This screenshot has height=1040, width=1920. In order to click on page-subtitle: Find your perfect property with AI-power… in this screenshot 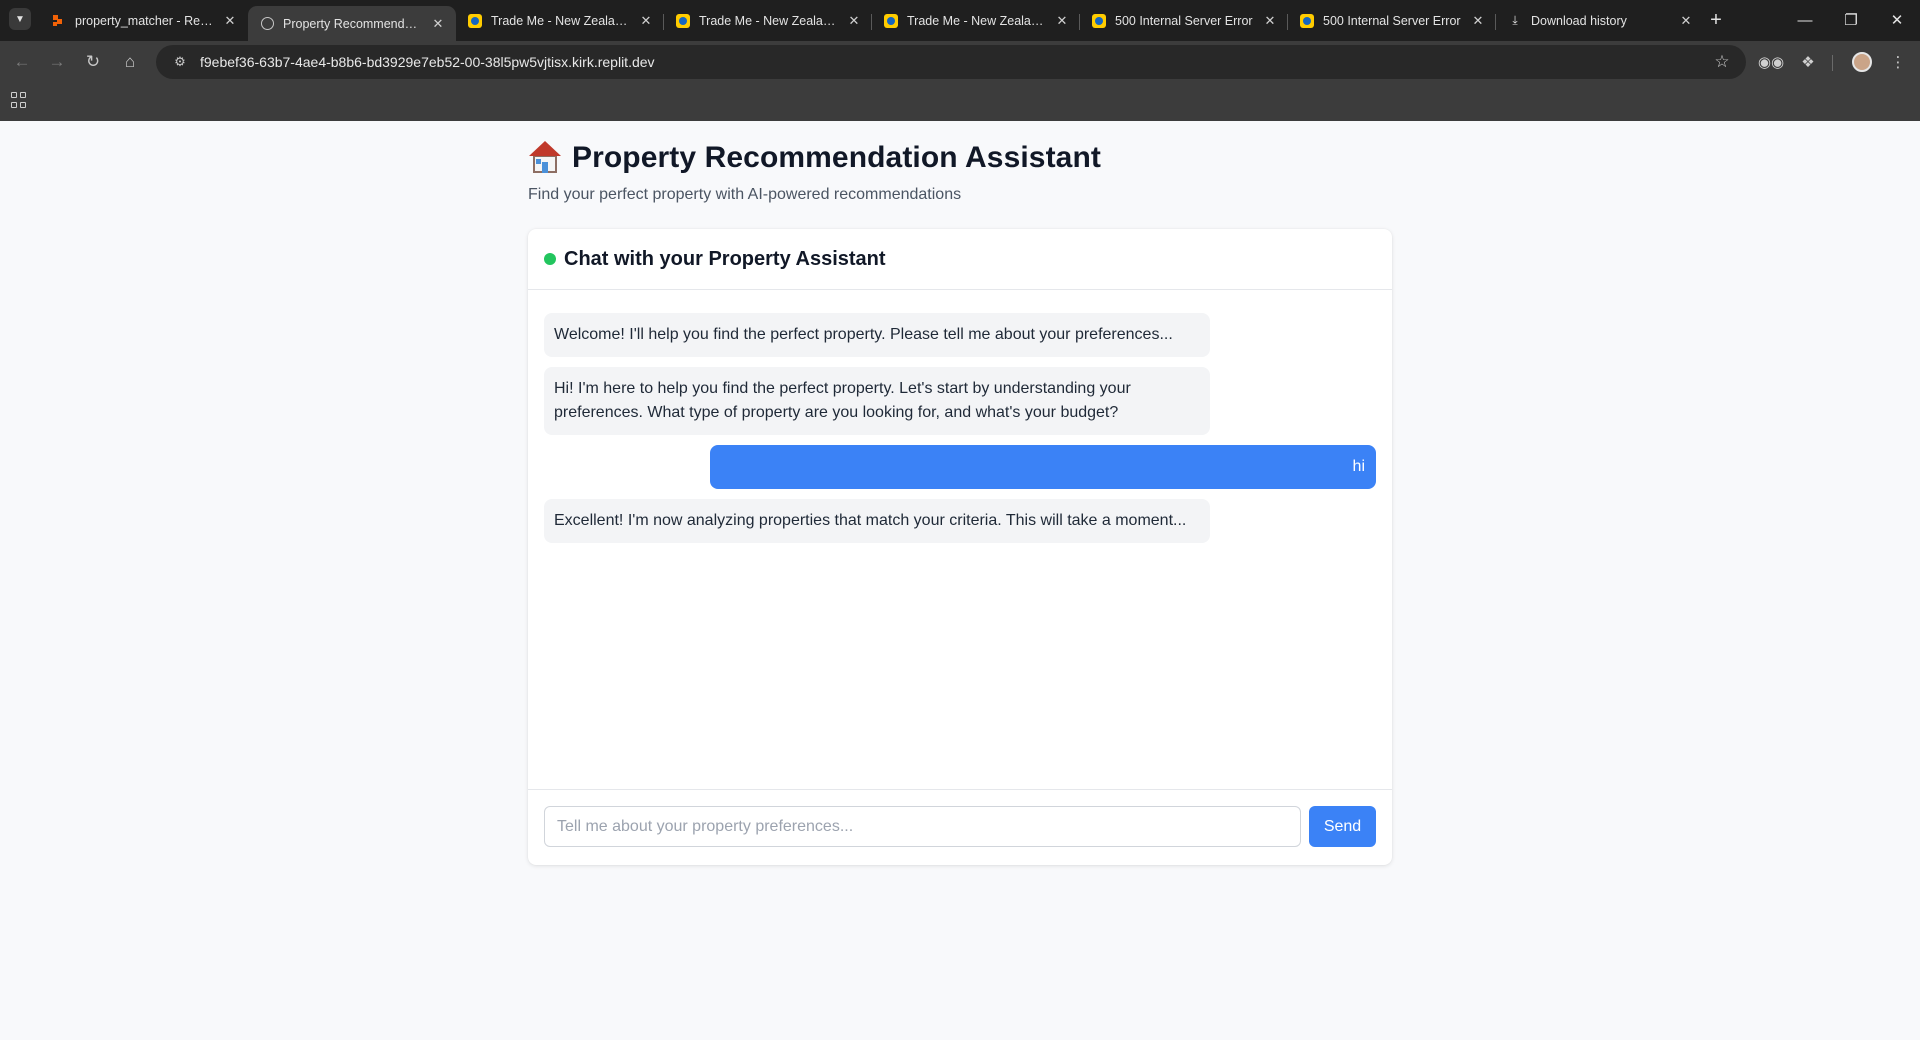, I will do `click(745, 194)`.